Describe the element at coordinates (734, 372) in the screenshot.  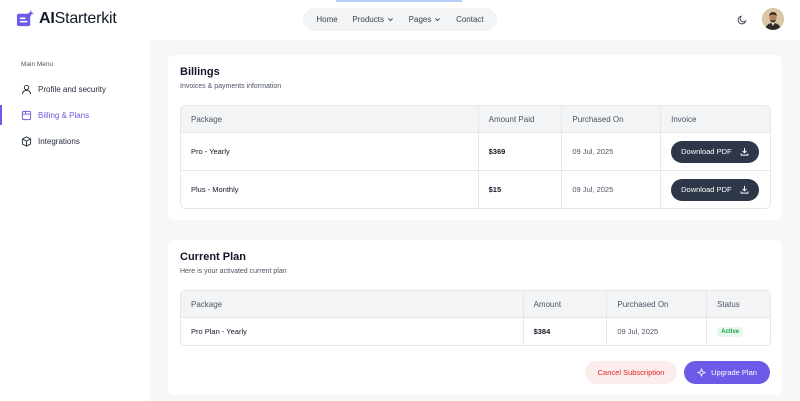
I see `upgrade-plan-label: Upgrade Plan` at that location.